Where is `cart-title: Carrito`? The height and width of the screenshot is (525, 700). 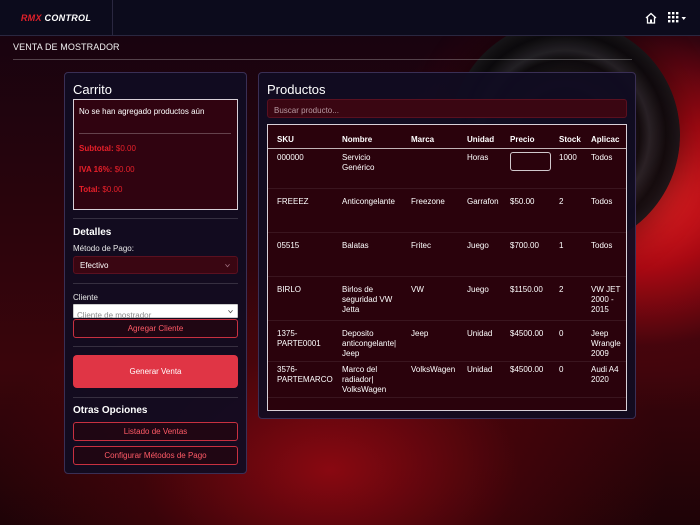 cart-title: Carrito is located at coordinates (93, 89).